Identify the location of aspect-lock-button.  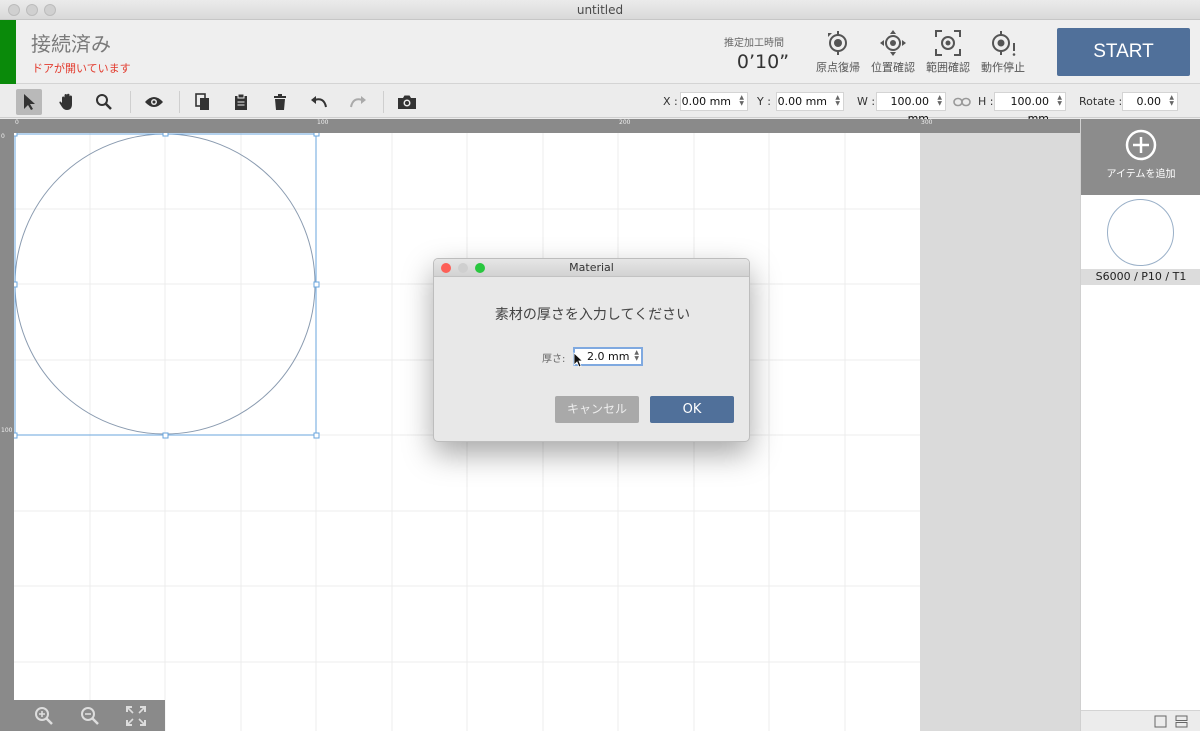
(962, 102).